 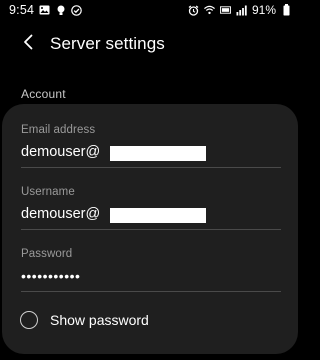 I want to click on back-arrow-icon, so click(x=28, y=44).